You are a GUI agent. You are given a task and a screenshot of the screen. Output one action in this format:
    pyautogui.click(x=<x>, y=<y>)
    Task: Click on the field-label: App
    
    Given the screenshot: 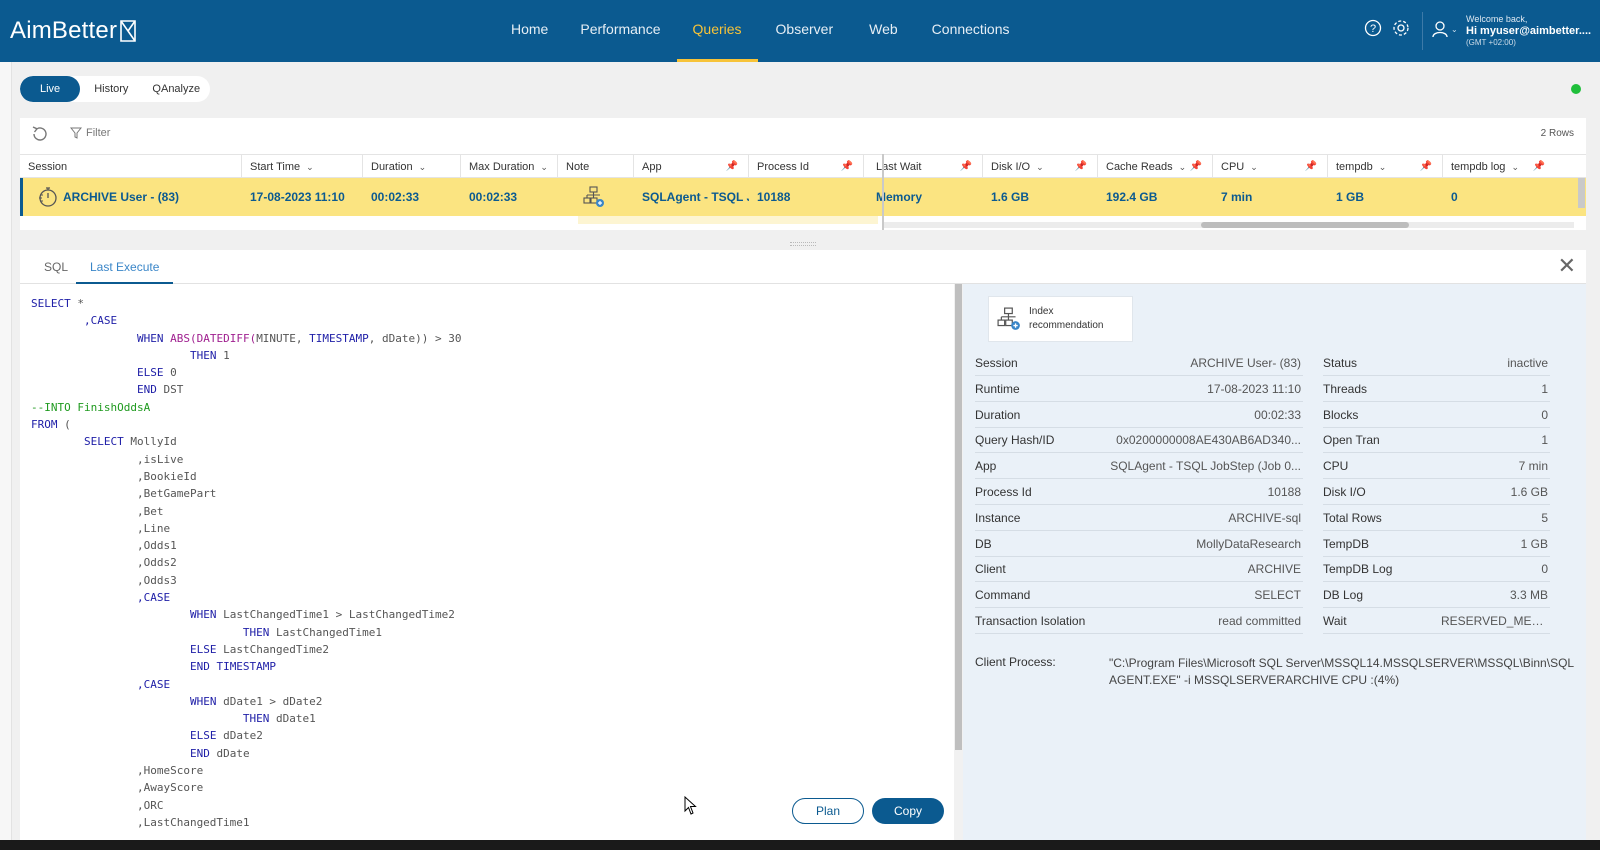 What is the action you would take?
    pyautogui.click(x=986, y=466)
    